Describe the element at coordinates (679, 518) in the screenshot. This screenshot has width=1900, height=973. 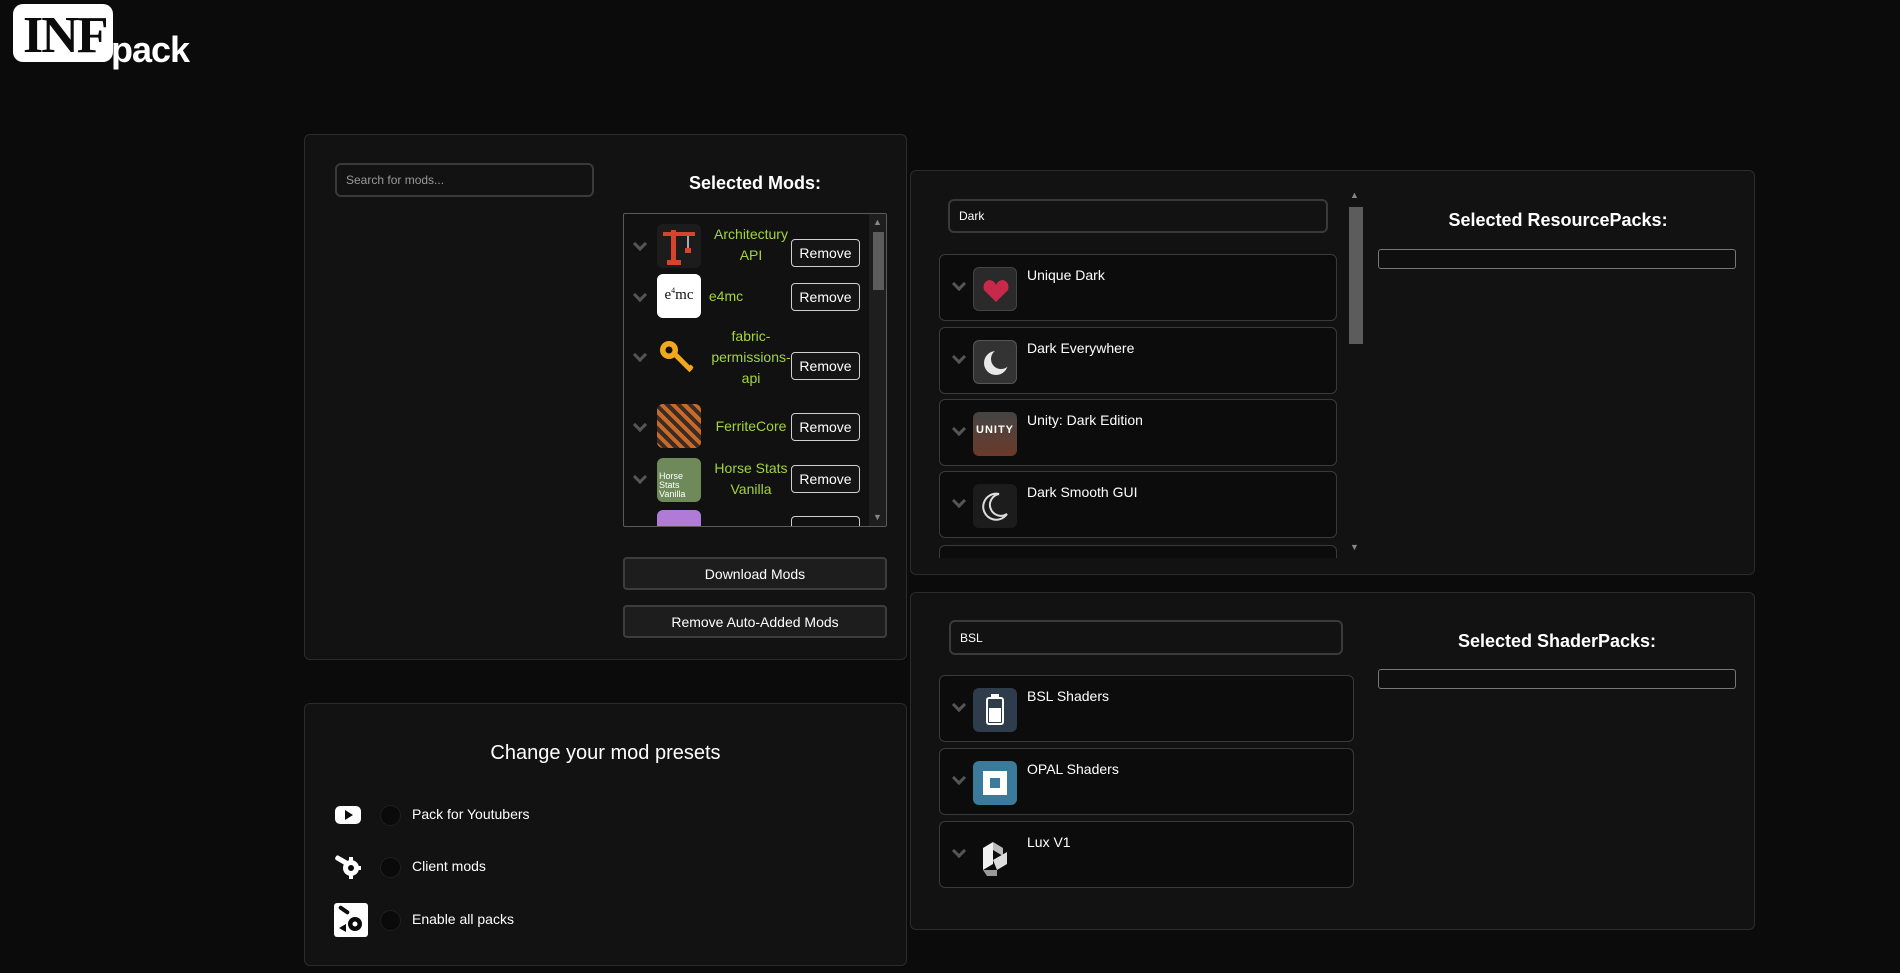
I see `purple-mod-icon` at that location.